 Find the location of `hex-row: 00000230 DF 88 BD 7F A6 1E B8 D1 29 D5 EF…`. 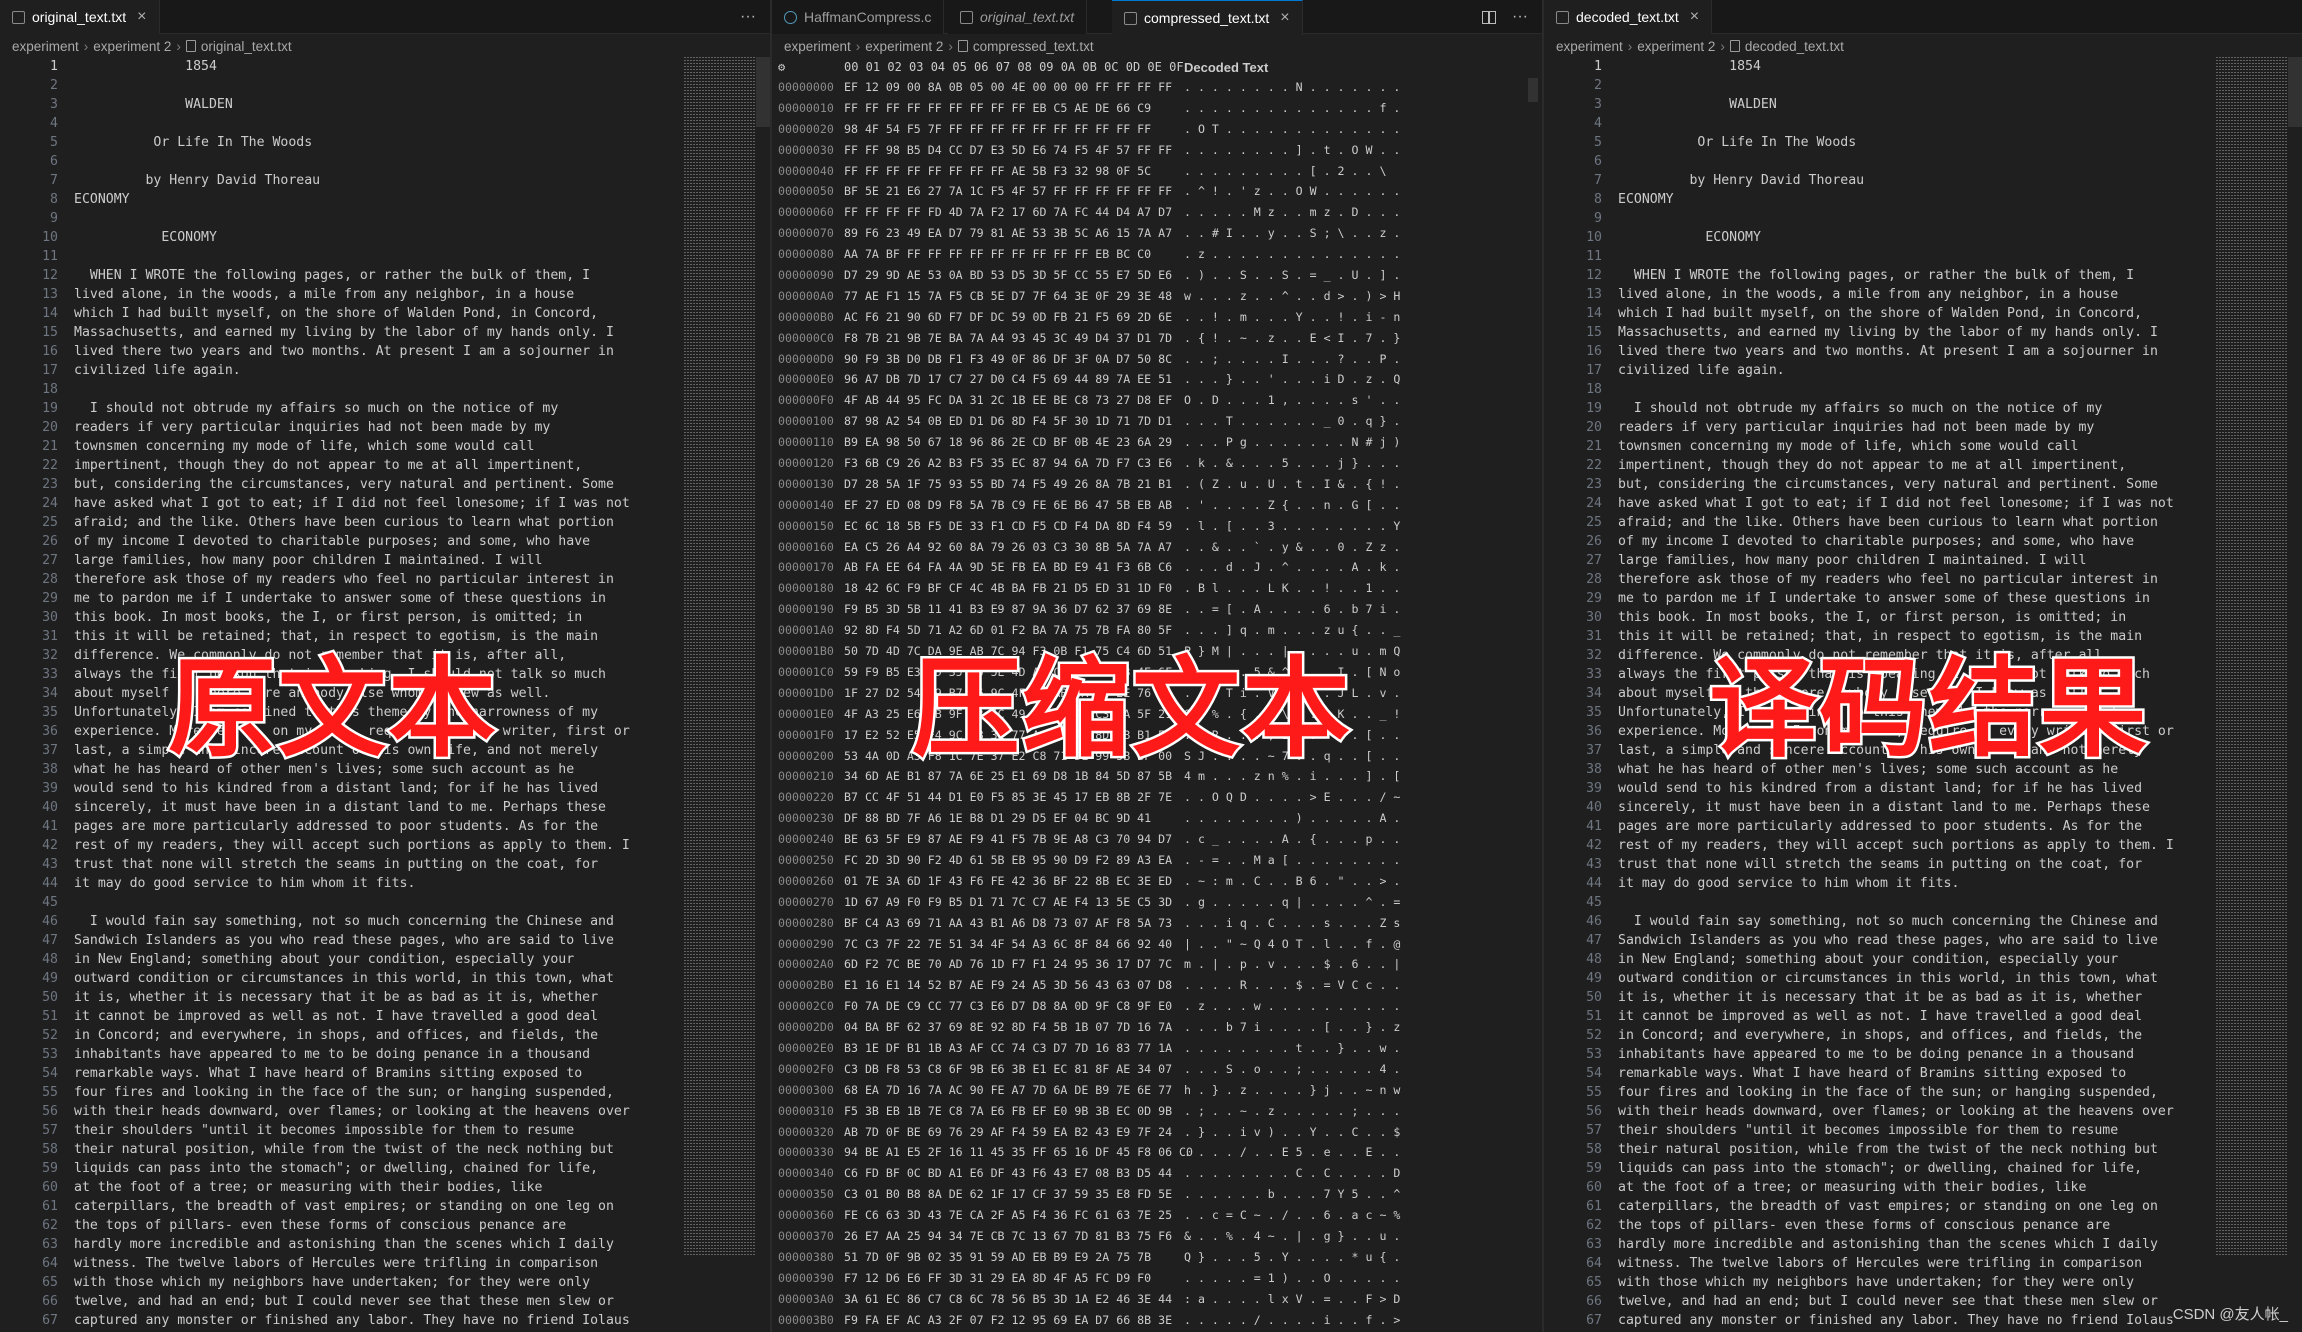

hex-row: 00000230 DF 88 BD 7F A6 1E B8 D1 29 D5 EF… is located at coordinates (1157, 818).